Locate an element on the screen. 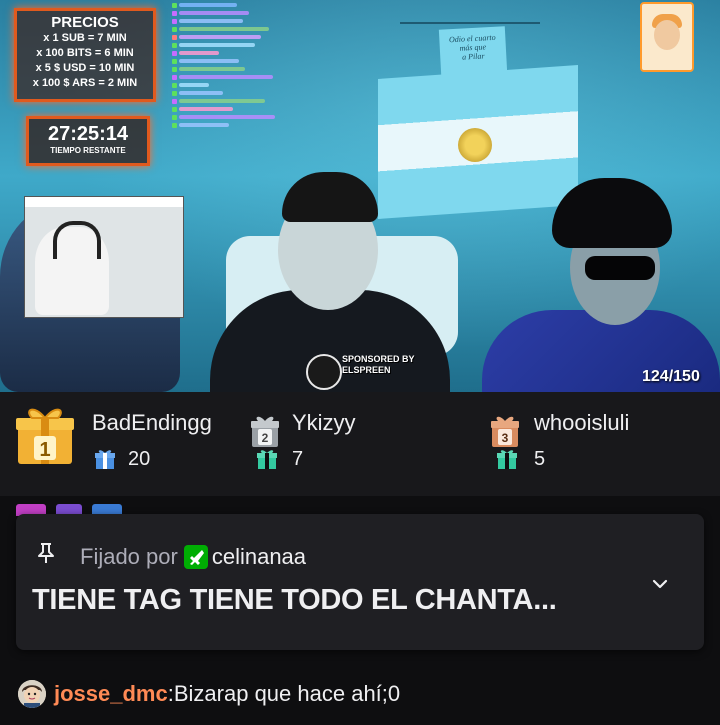 This screenshot has width=720, height=725. wall-poster-handwriting: Odio el cuarto más que a Pilar is located at coordinates (472, 47).